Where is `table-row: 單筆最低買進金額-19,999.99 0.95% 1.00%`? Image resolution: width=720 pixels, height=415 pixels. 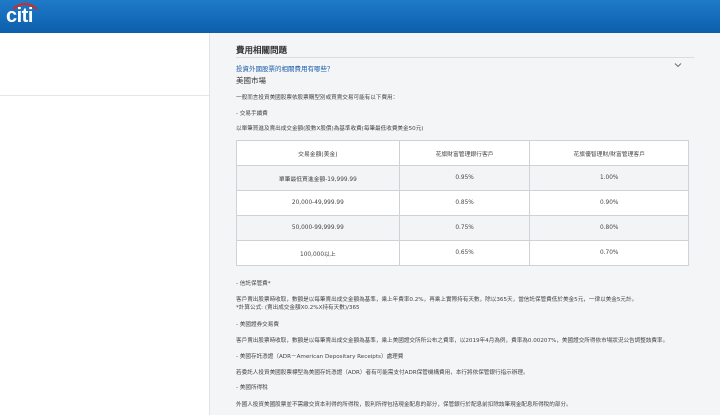
table-row: 單筆最低買進金額-19,999.99 0.95% 1.00% is located at coordinates (462, 178).